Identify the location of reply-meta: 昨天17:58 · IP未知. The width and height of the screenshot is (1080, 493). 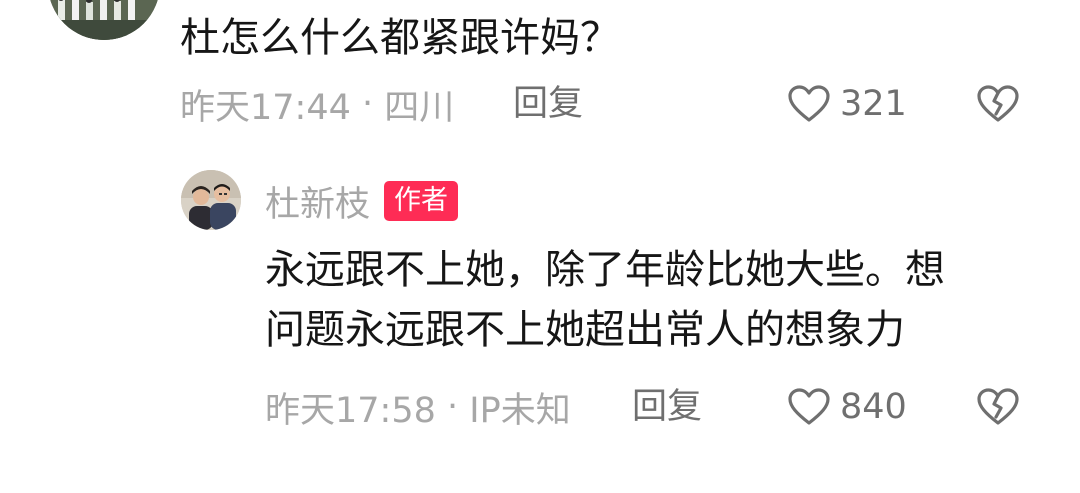
(418, 407).